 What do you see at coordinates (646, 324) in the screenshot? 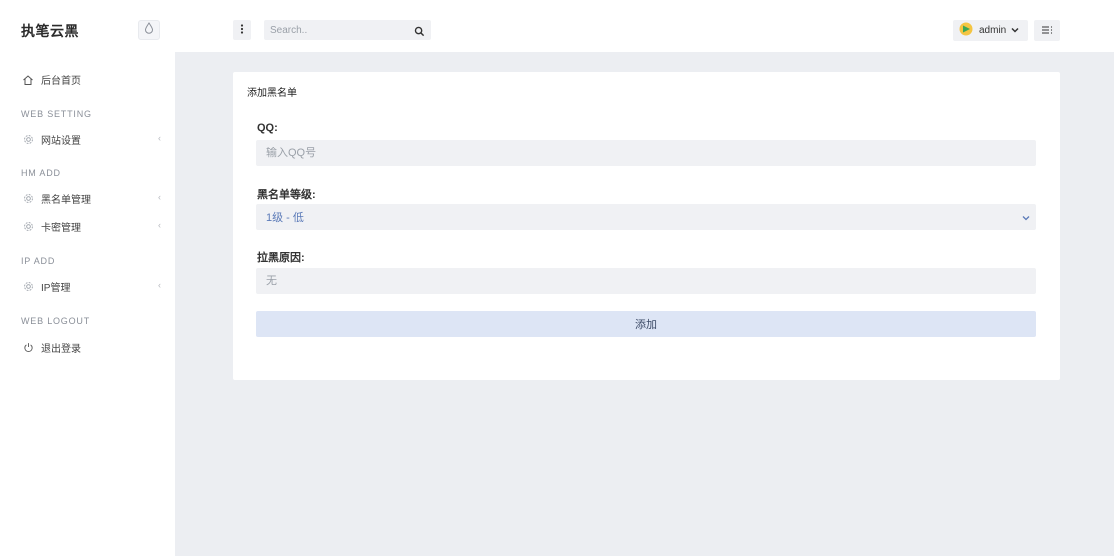
I see `add-button: 添加` at bounding box center [646, 324].